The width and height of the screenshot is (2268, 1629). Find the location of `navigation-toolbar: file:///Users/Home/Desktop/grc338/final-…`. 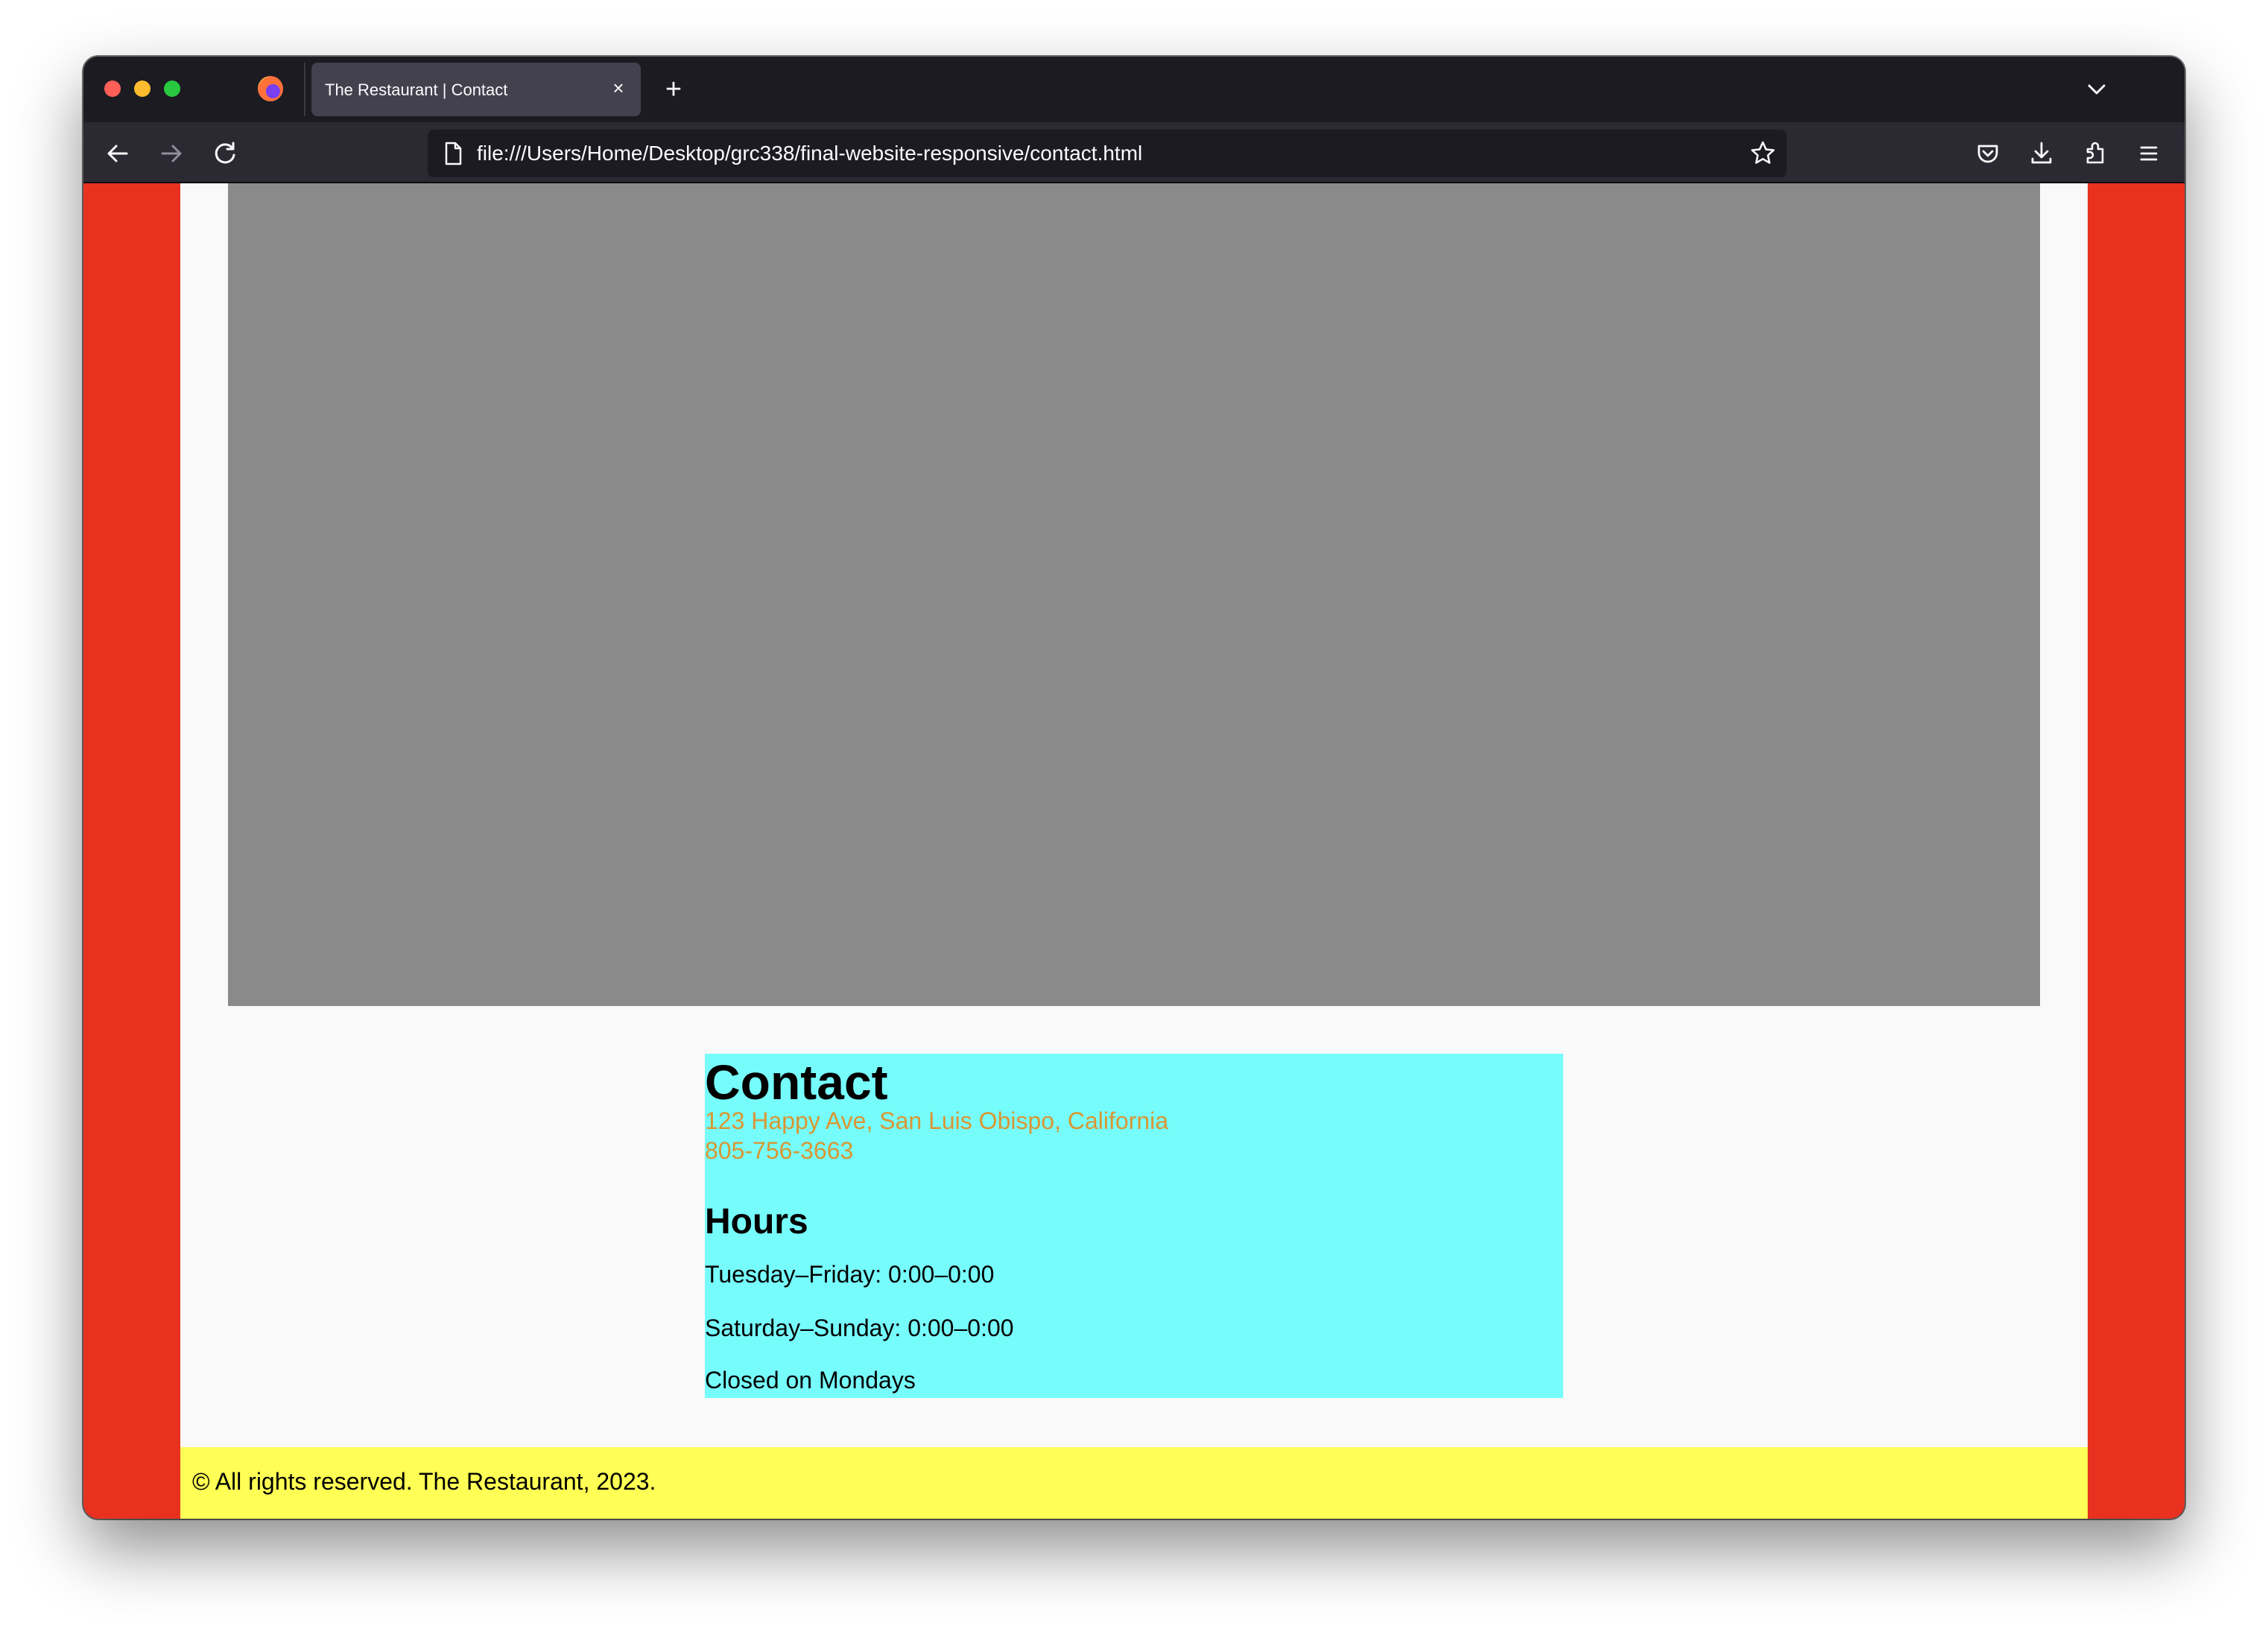

navigation-toolbar: file:///Users/Home/Desktop/grc338/final-… is located at coordinates (1134, 152).